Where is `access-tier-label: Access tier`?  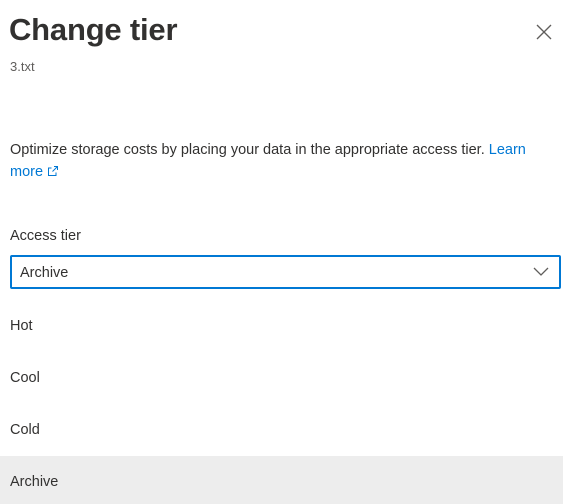 access-tier-label: Access tier is located at coordinates (45, 236).